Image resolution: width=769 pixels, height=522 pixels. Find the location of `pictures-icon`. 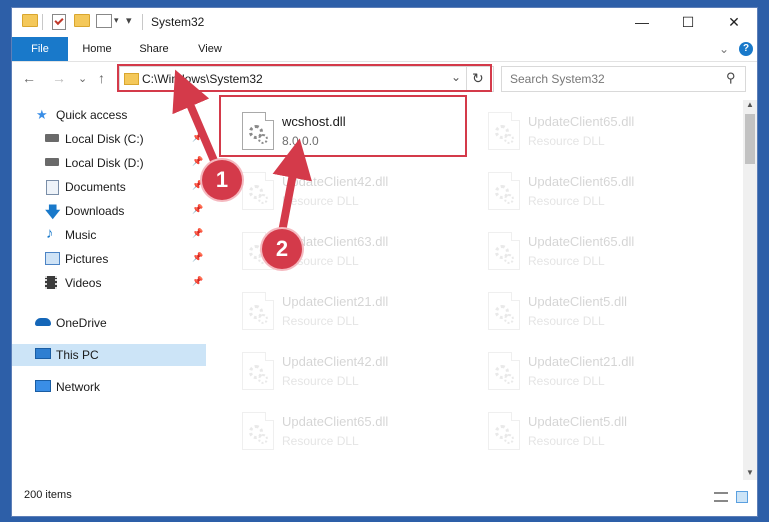

pictures-icon is located at coordinates (52, 258).